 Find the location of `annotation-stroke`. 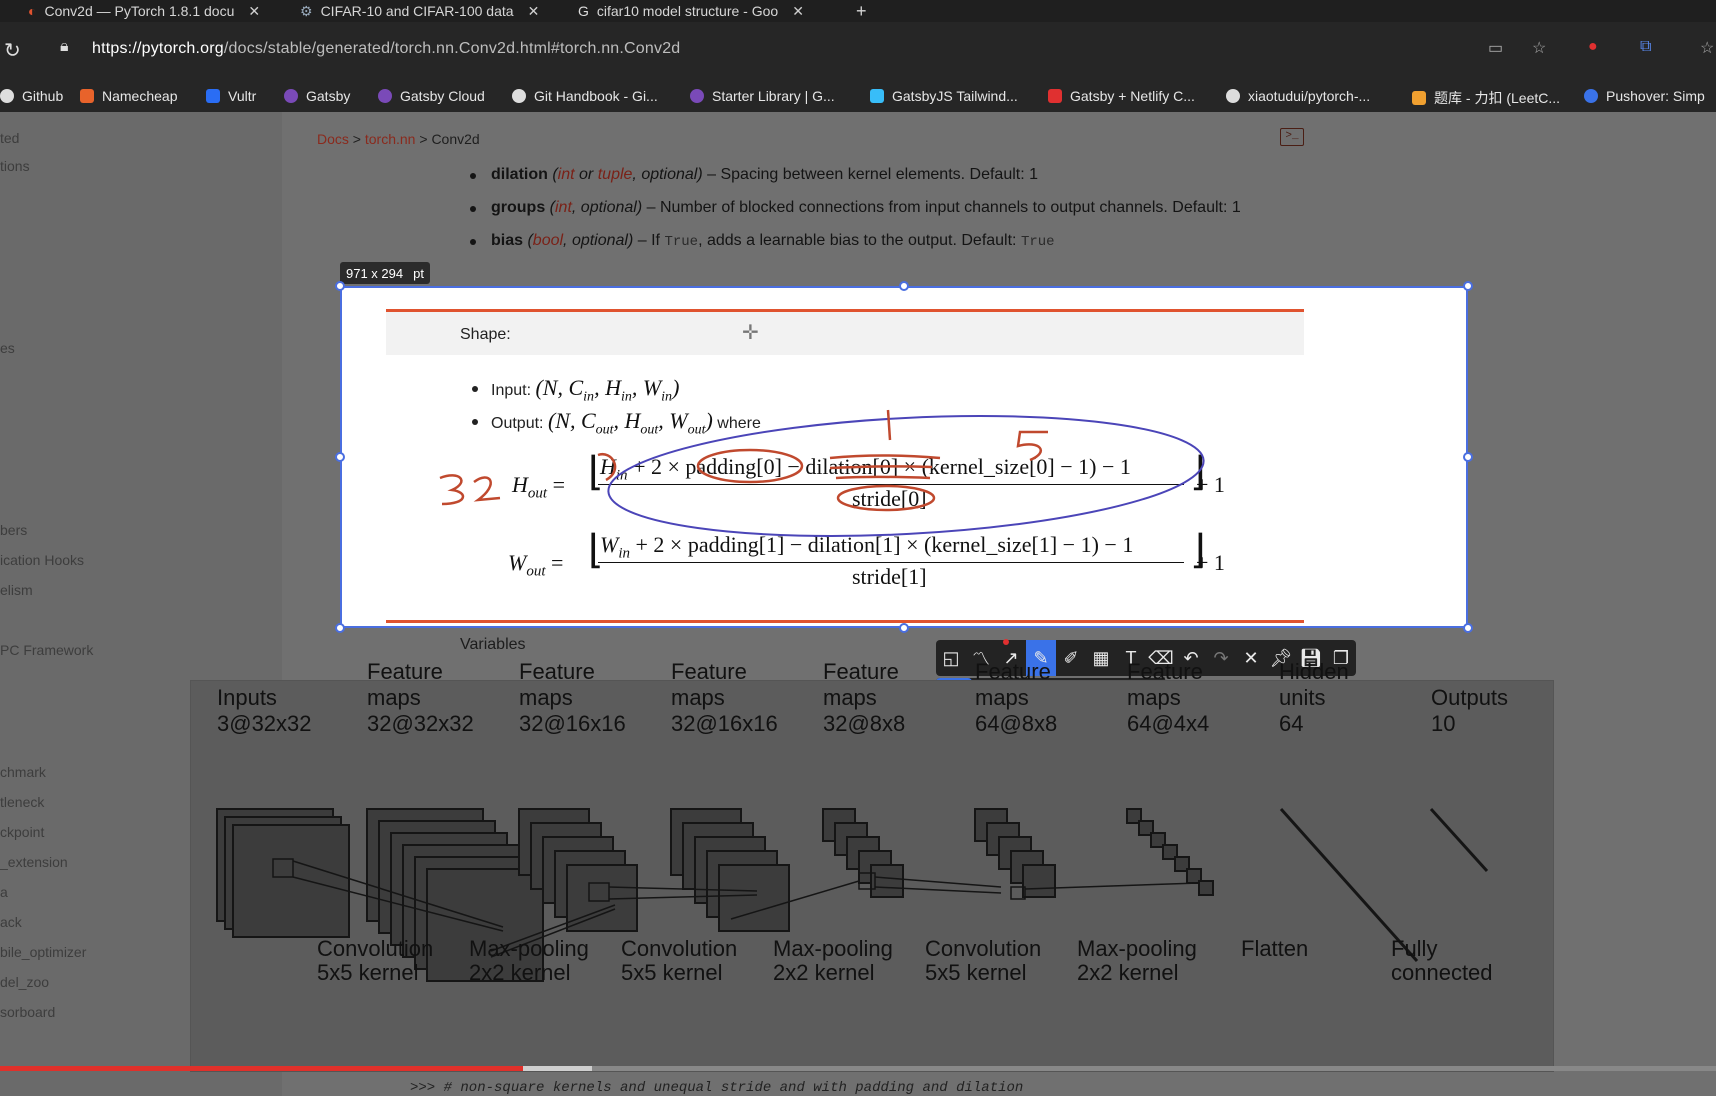

annotation-stroke is located at coordinates (607, 467).